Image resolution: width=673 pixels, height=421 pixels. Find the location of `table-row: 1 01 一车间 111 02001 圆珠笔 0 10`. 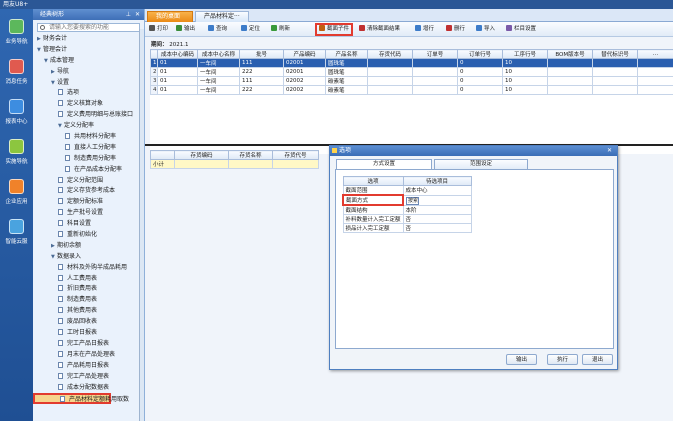

table-row: 1 01 一车间 111 02001 圆珠笔 0 10 is located at coordinates (411, 63).